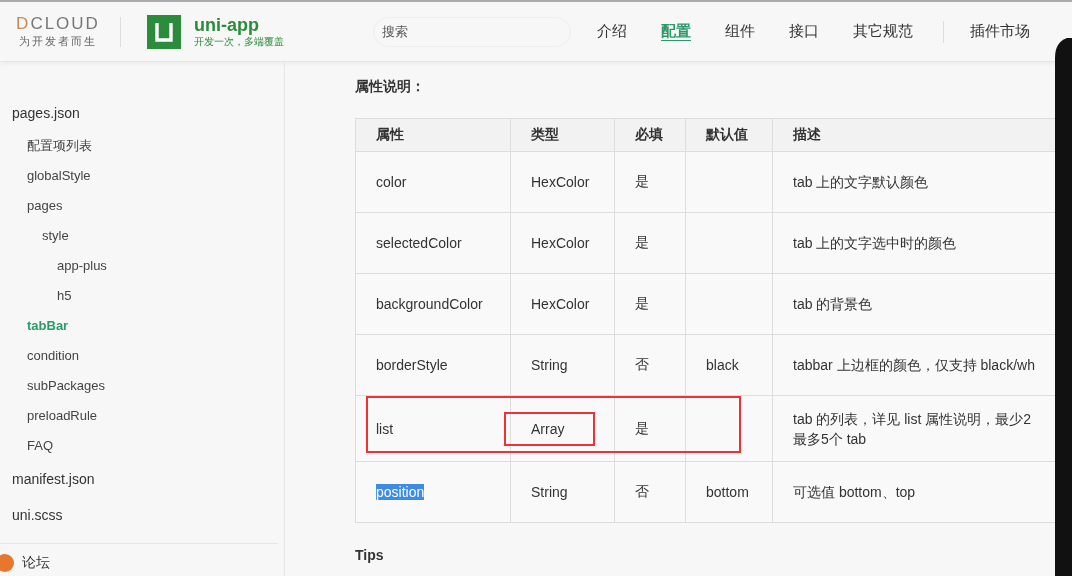  What do you see at coordinates (142, 296) in the screenshot?
I see `sidebar-item: h5` at bounding box center [142, 296].